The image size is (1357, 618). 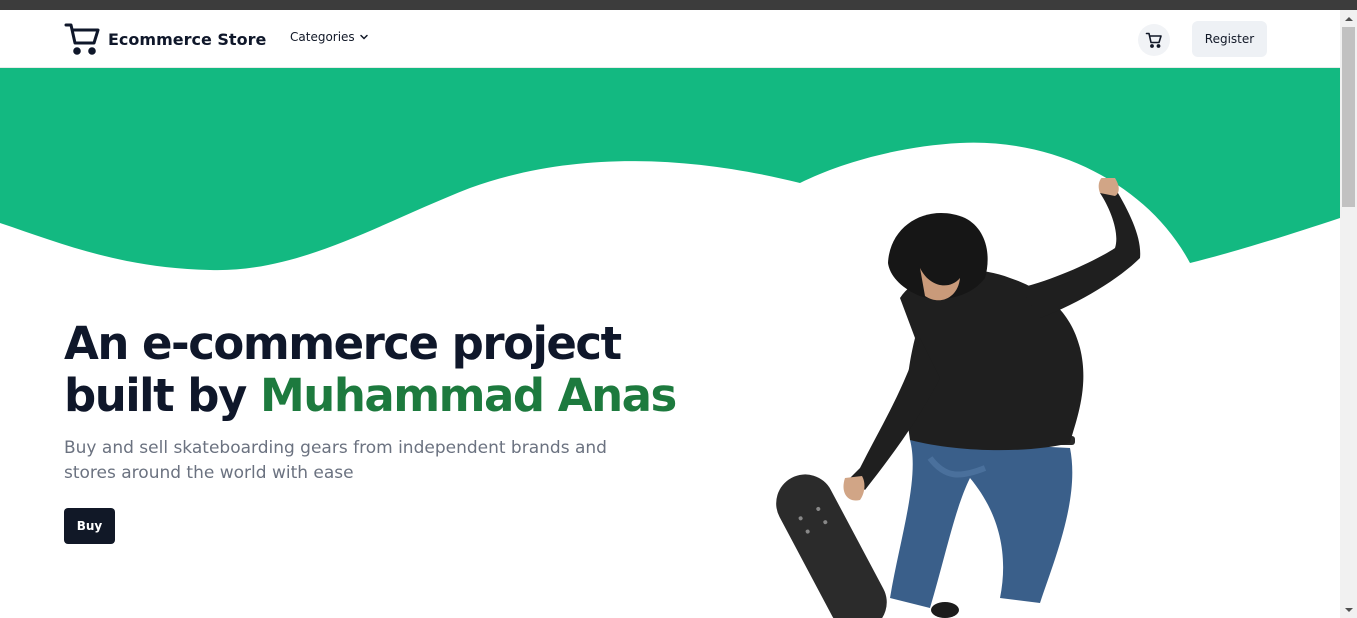 What do you see at coordinates (1229, 39) in the screenshot?
I see `register-button: Register` at bounding box center [1229, 39].